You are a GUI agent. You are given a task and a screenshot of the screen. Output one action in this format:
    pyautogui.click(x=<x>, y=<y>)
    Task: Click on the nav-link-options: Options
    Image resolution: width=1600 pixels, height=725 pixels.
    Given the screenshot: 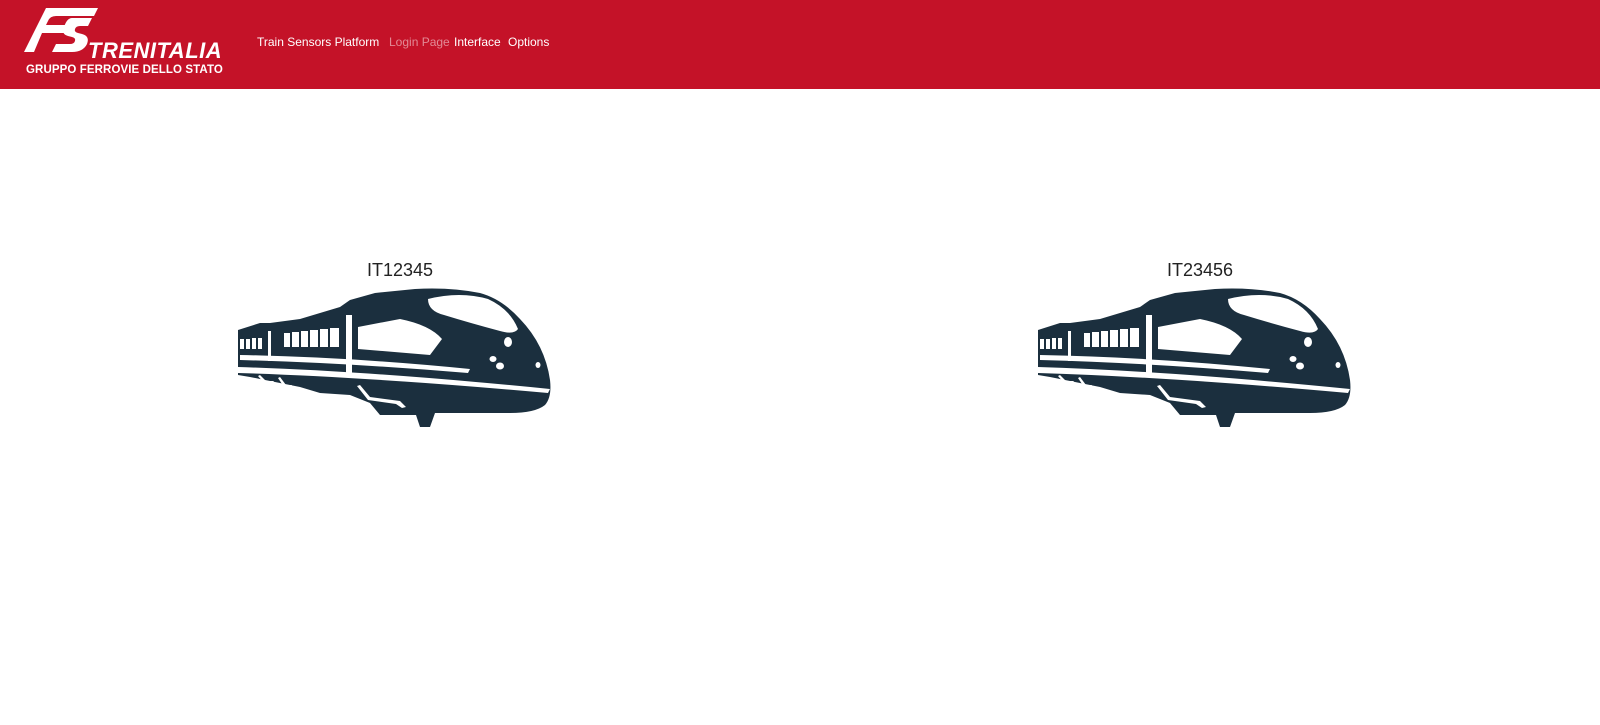 What is the action you would take?
    pyautogui.click(x=528, y=42)
    